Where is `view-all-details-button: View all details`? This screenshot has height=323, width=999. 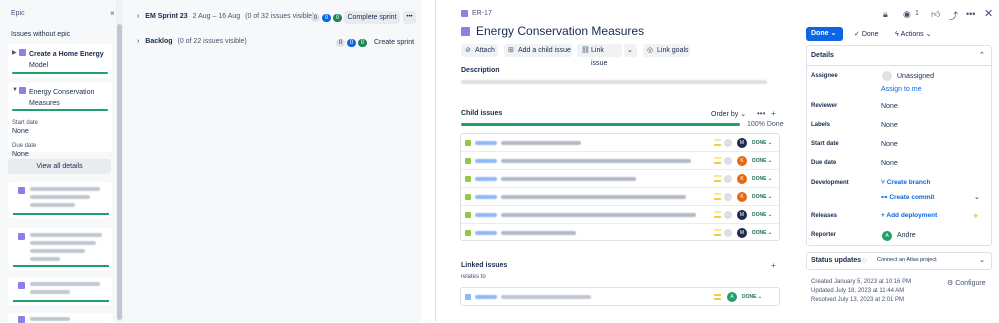
view-all-details-button: View all details is located at coordinates (59, 166).